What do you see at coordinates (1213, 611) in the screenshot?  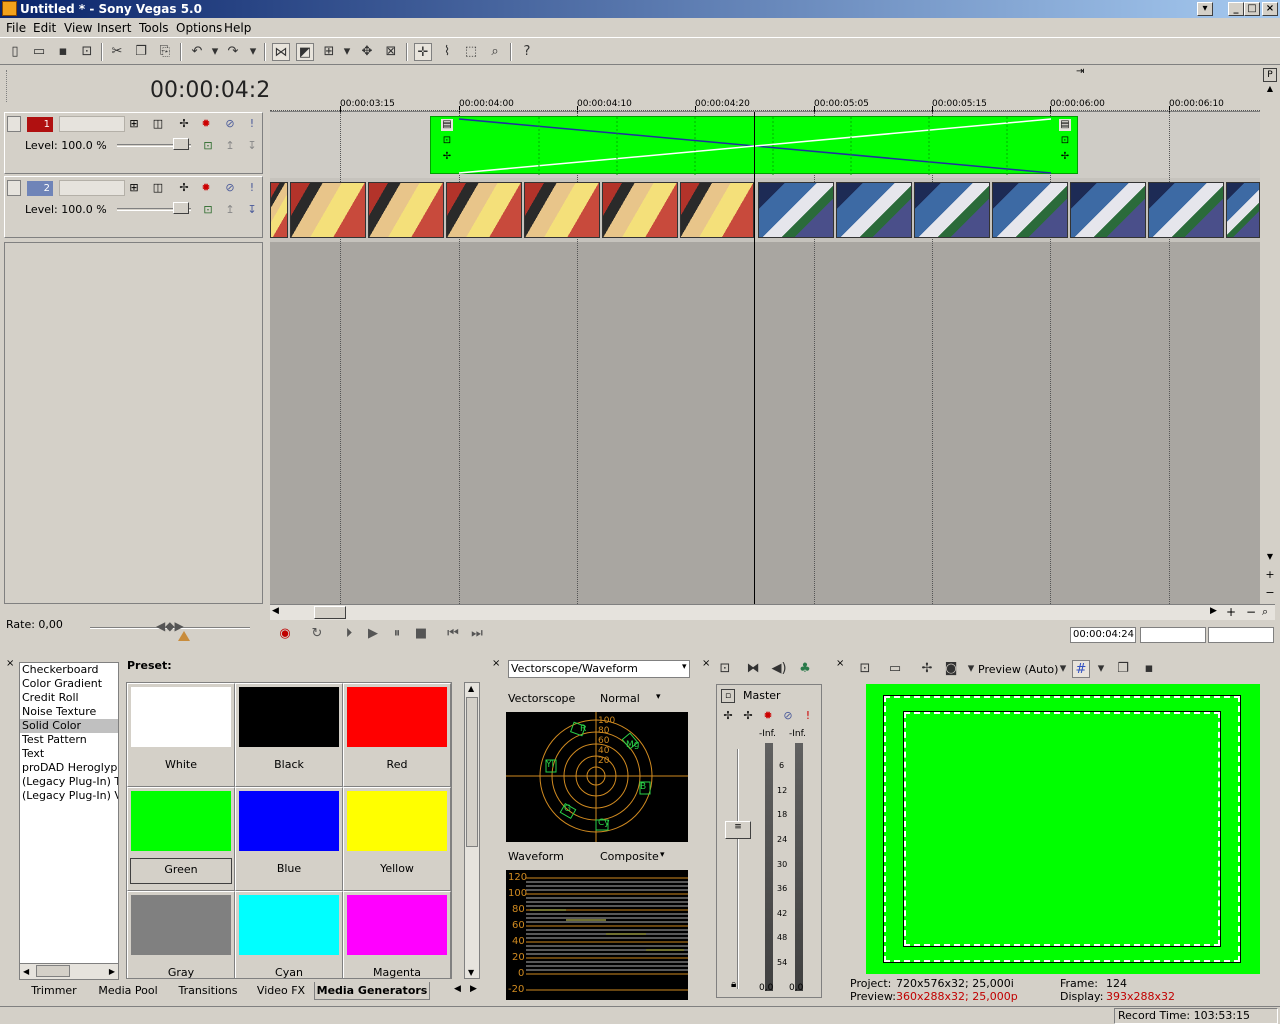 I see `scroll-right-icon: ▶` at bounding box center [1213, 611].